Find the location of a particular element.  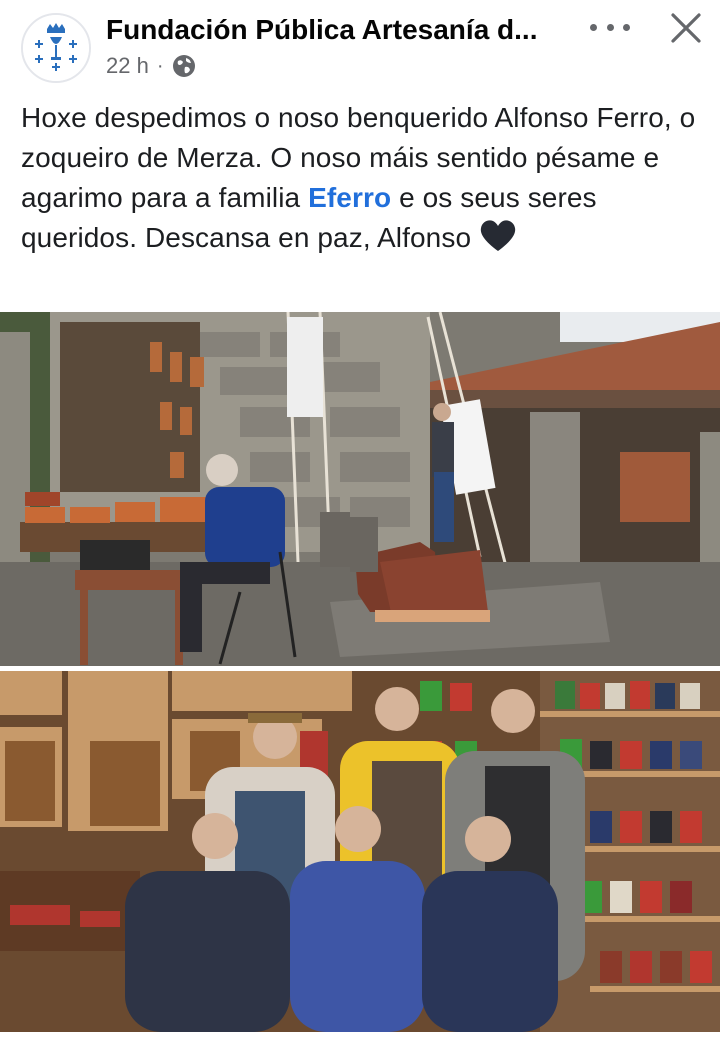

globe-icon is located at coordinates (183, 66).